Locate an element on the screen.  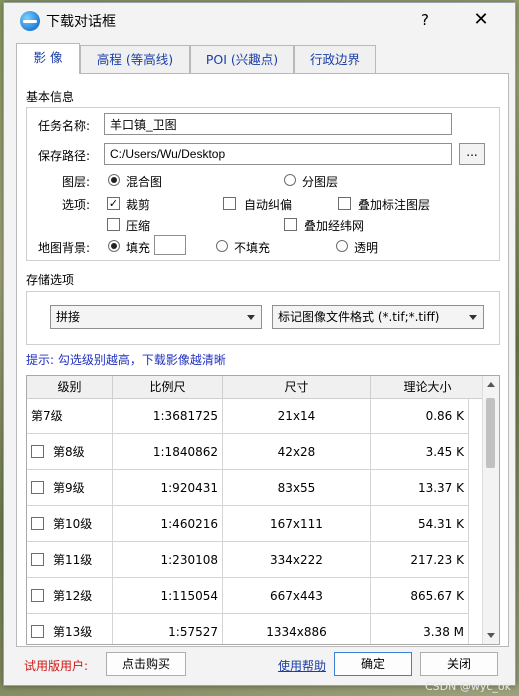
est-size-cell: 0.86 K is located at coordinates (420, 416).